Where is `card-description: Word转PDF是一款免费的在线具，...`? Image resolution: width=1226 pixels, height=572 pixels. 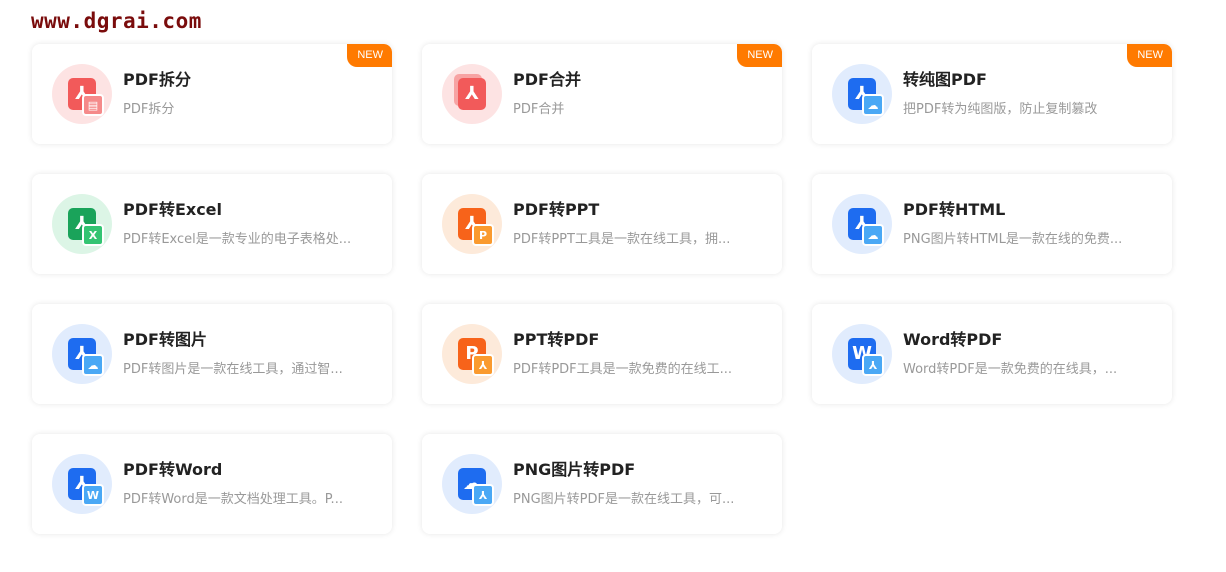 card-description: Word转PDF是一款免费的在线具，... is located at coordinates (1010, 369).